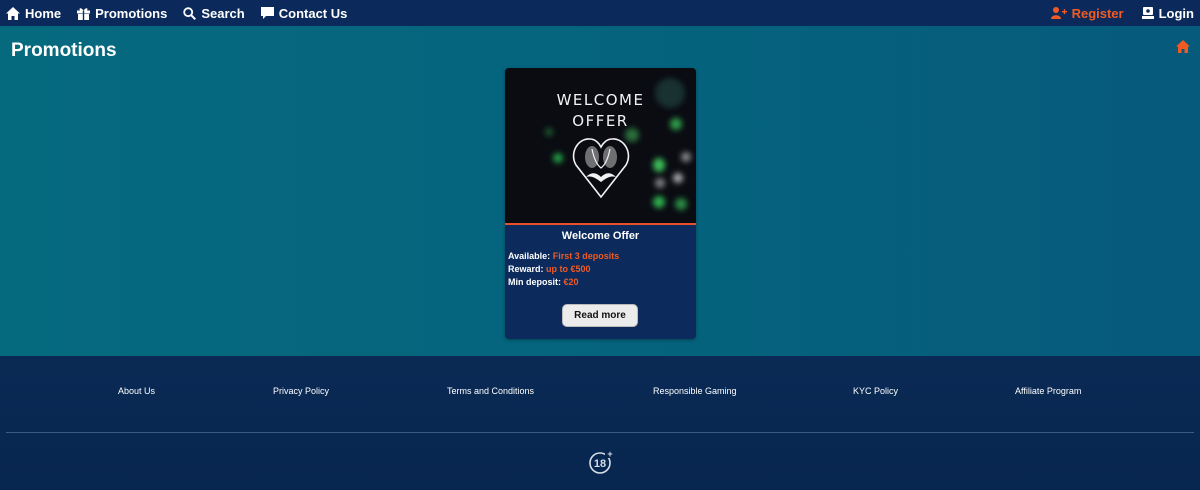 The width and height of the screenshot is (1200, 490). I want to click on login-link: Login, so click(1167, 13).